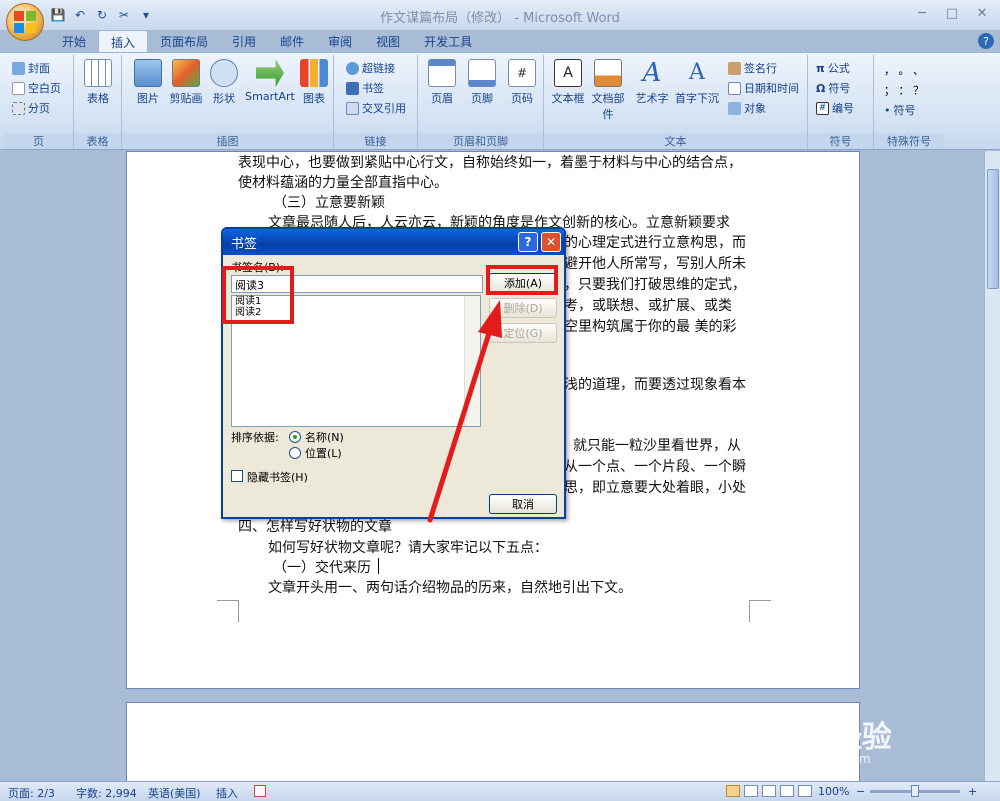  What do you see at coordinates (244, 41) in the screenshot?
I see `tab-references: 引用` at bounding box center [244, 41].